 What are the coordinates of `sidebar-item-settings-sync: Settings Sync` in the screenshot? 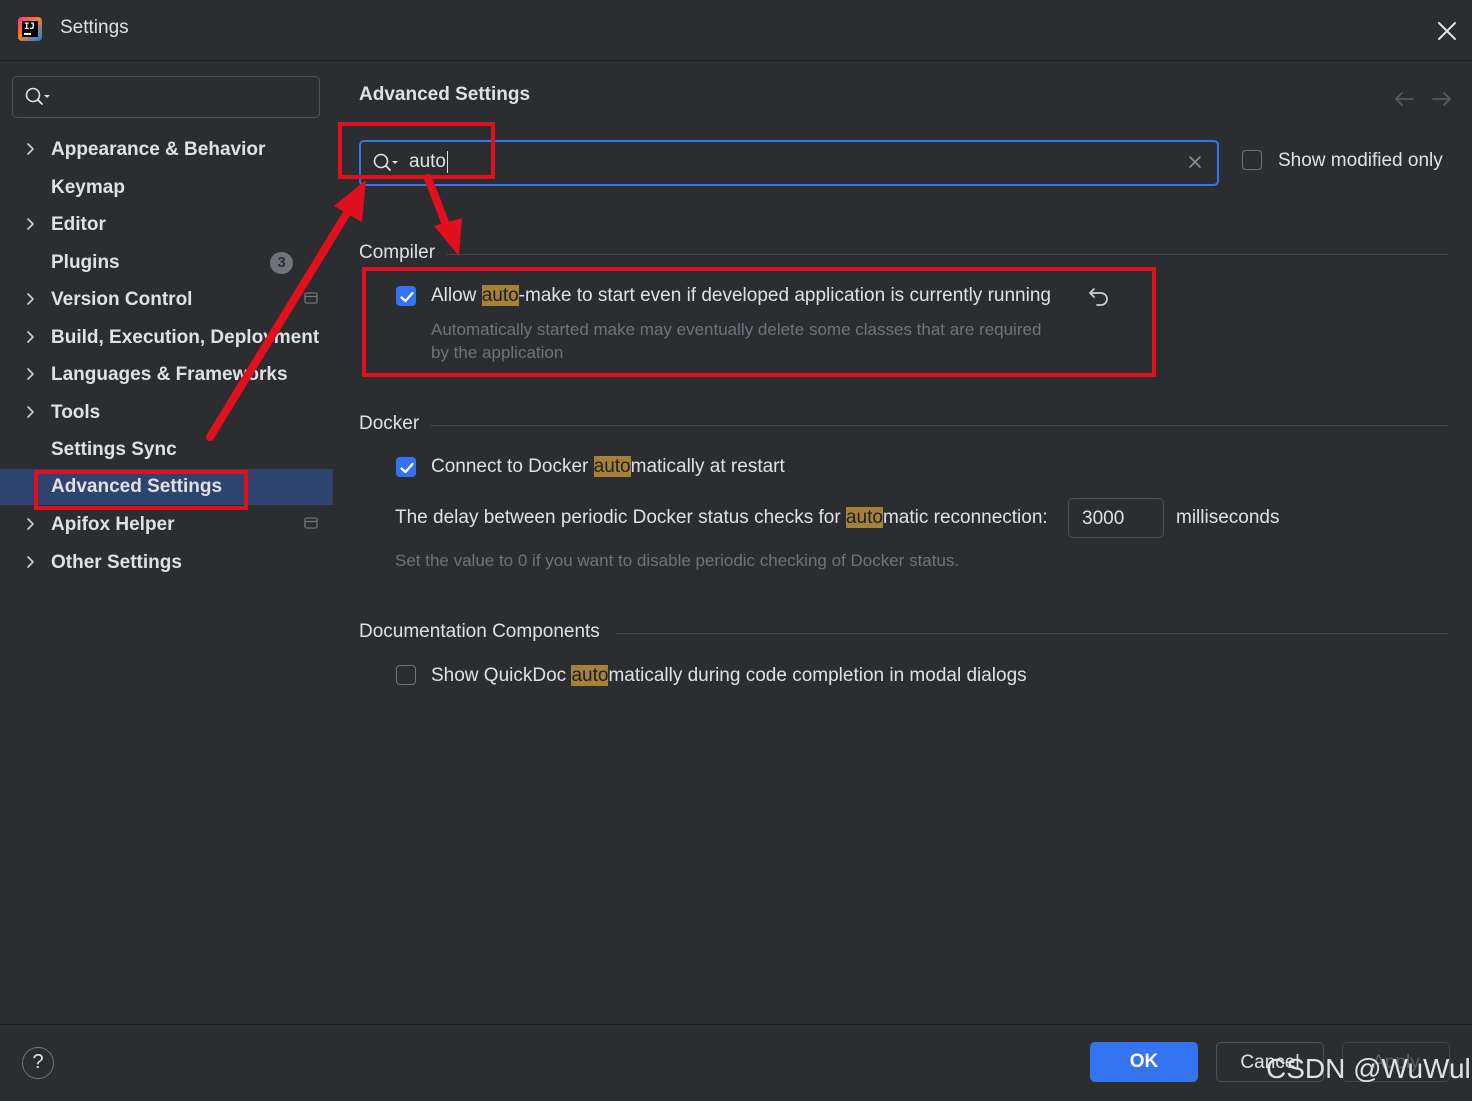 It's located at (166, 450).